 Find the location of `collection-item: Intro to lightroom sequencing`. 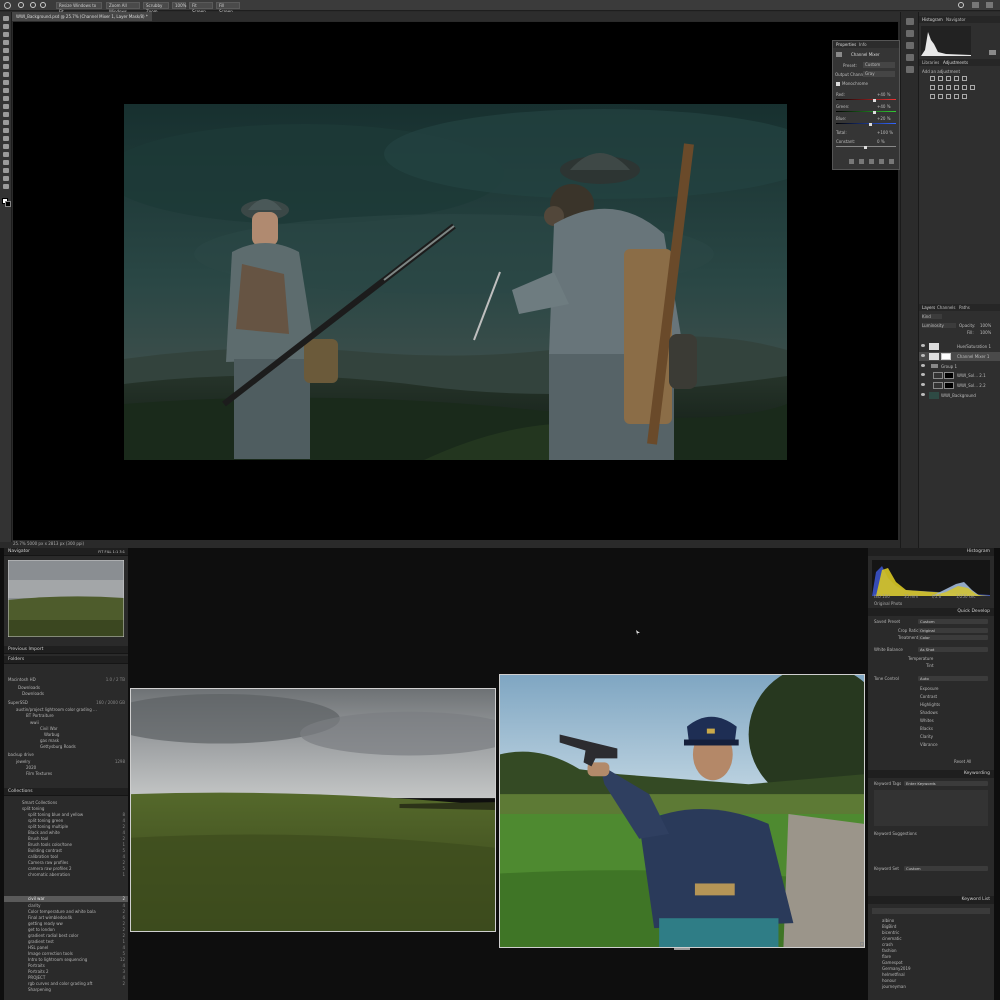

collection-item: Intro to lightroom sequencing is located at coordinates (57, 959).